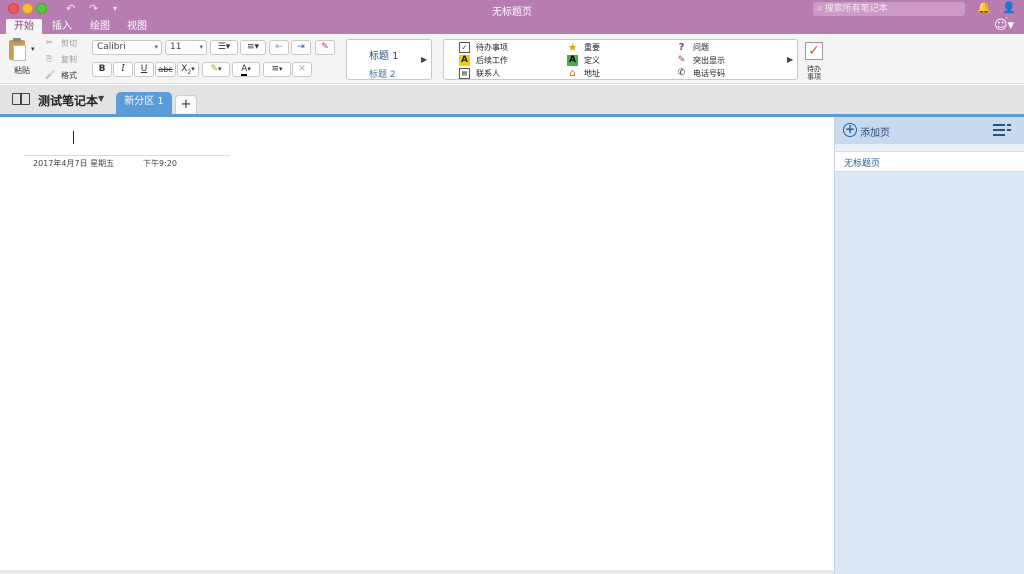 This screenshot has width=1024, height=574. What do you see at coordinates (17, 50) in the screenshot?
I see `paste-icon` at bounding box center [17, 50].